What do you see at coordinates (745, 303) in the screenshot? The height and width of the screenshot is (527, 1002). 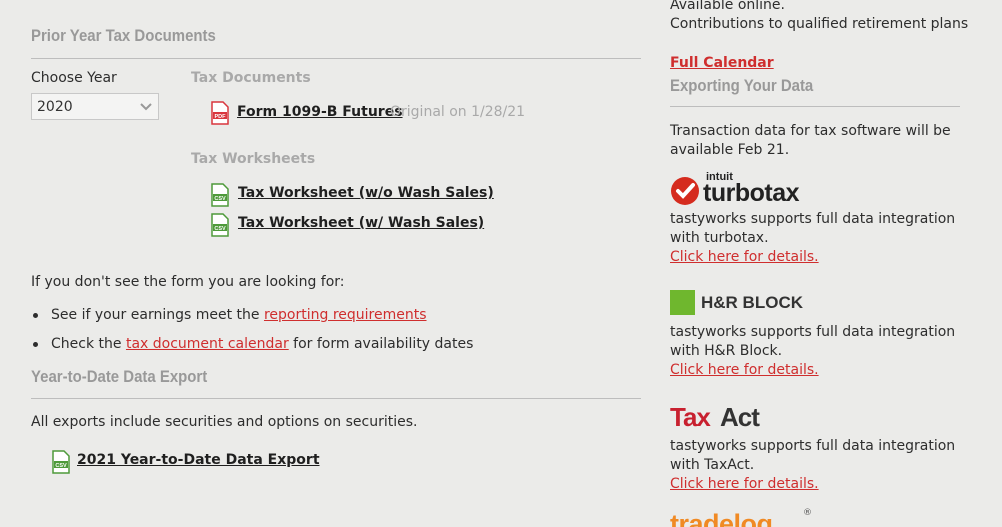 I see `hrblock-logo: H&R BLOCK` at bounding box center [745, 303].